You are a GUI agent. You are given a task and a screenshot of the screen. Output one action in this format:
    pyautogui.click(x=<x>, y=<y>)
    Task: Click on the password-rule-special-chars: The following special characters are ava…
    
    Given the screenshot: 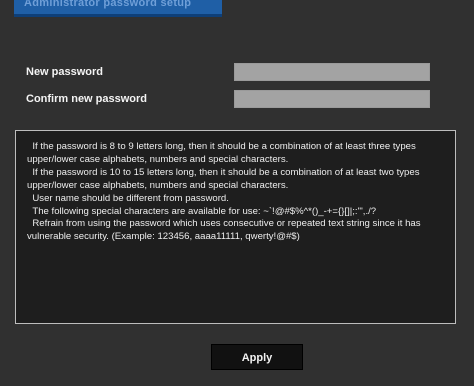 What is the action you would take?
    pyautogui.click(x=202, y=211)
    